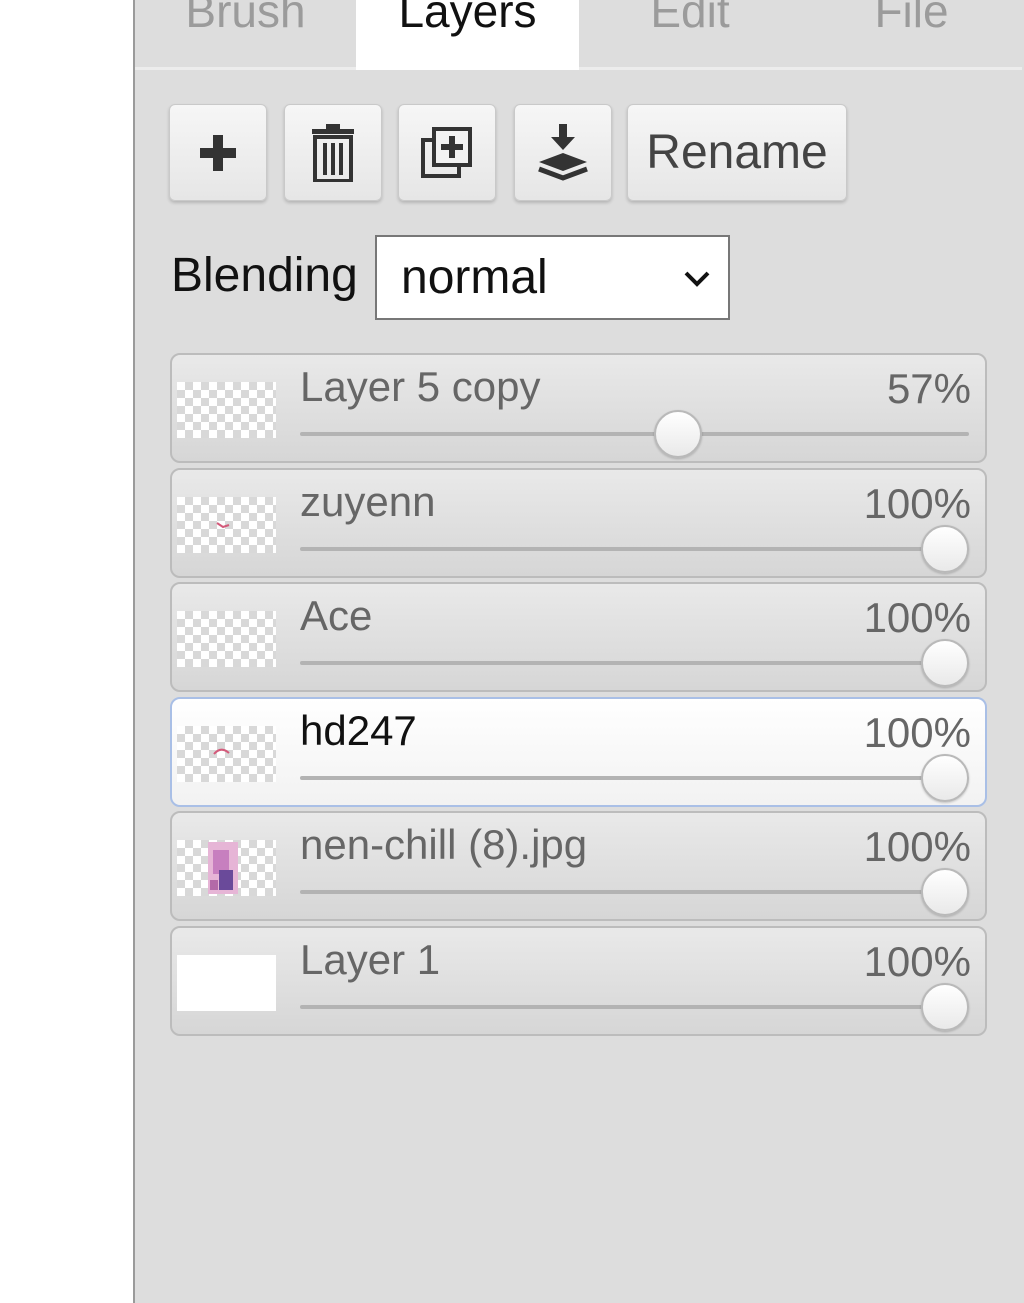 The width and height of the screenshot is (1024, 1303). I want to click on duplicate-icon, so click(446, 152).